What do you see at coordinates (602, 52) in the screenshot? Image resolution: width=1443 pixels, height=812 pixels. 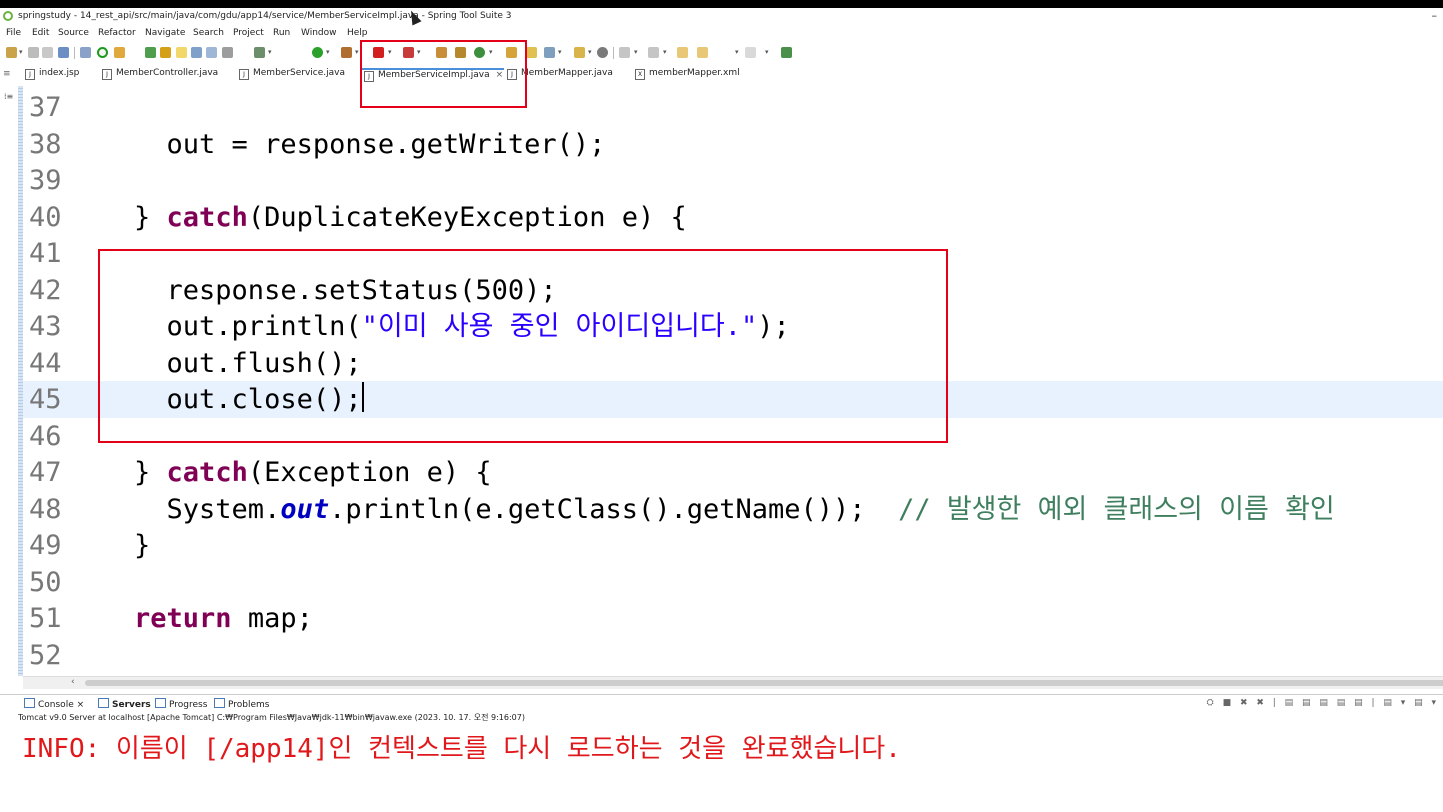 I see `globe-icon` at bounding box center [602, 52].